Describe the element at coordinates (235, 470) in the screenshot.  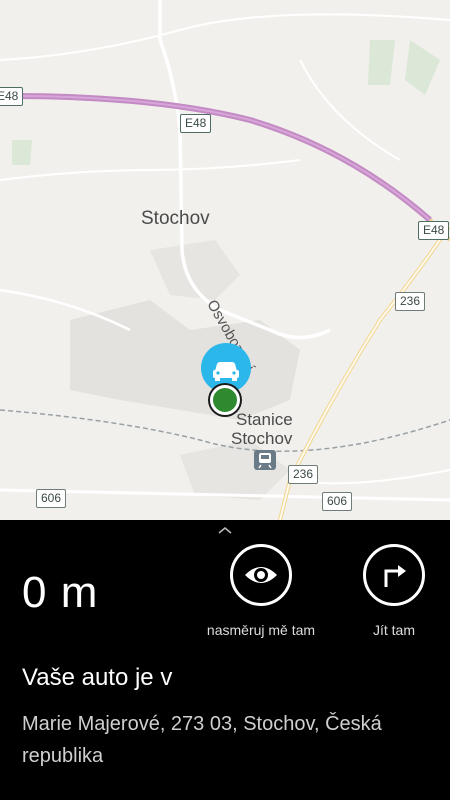
I see `town-area-south` at that location.